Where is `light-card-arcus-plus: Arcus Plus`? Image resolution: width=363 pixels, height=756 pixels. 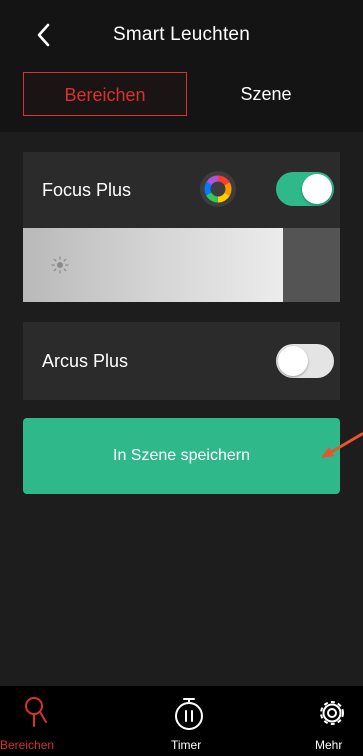 light-card-arcus-plus: Arcus Plus is located at coordinates (181, 361).